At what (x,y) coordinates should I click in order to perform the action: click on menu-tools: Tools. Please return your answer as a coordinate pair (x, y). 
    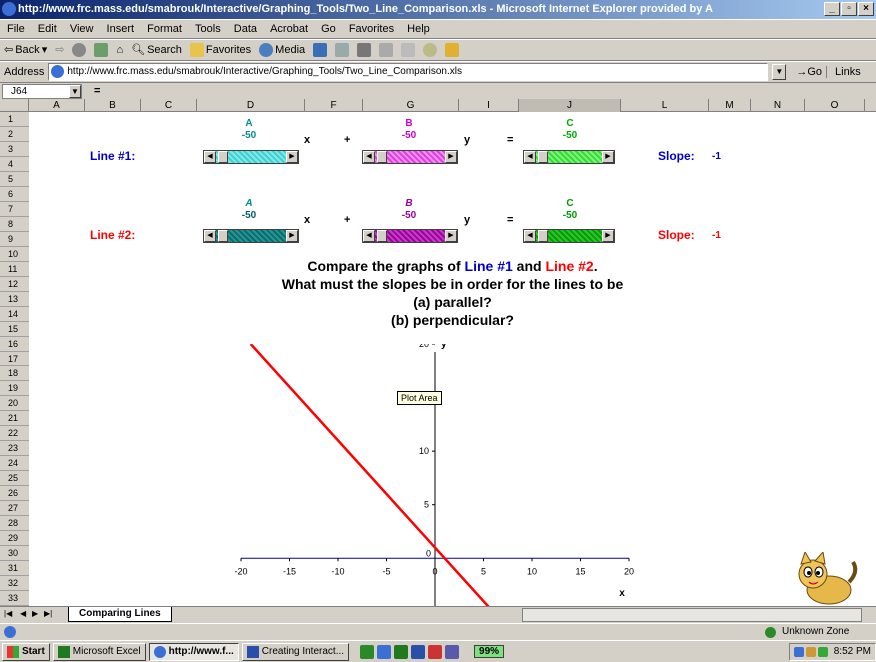
    Looking at the image, I should click on (208, 29).